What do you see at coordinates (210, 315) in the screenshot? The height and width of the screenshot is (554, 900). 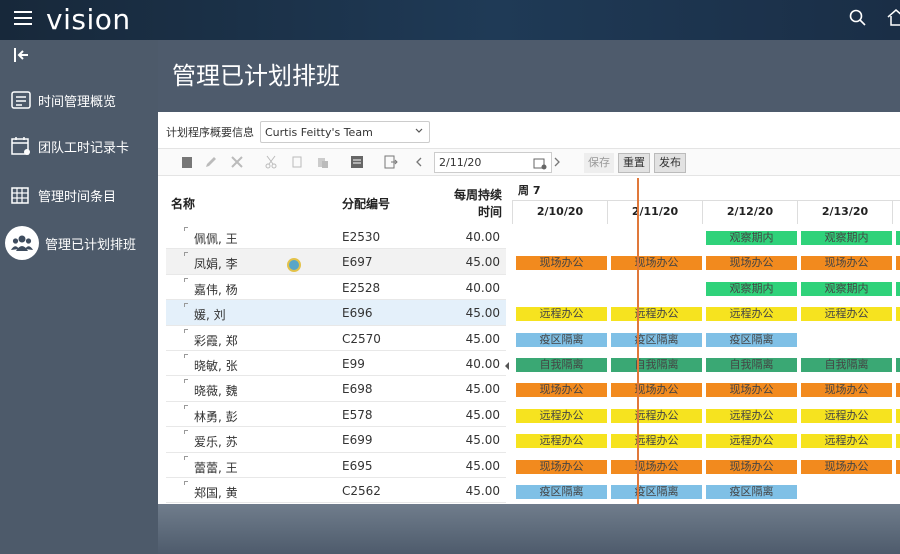 I see `employee-name: 媛, 刘` at bounding box center [210, 315].